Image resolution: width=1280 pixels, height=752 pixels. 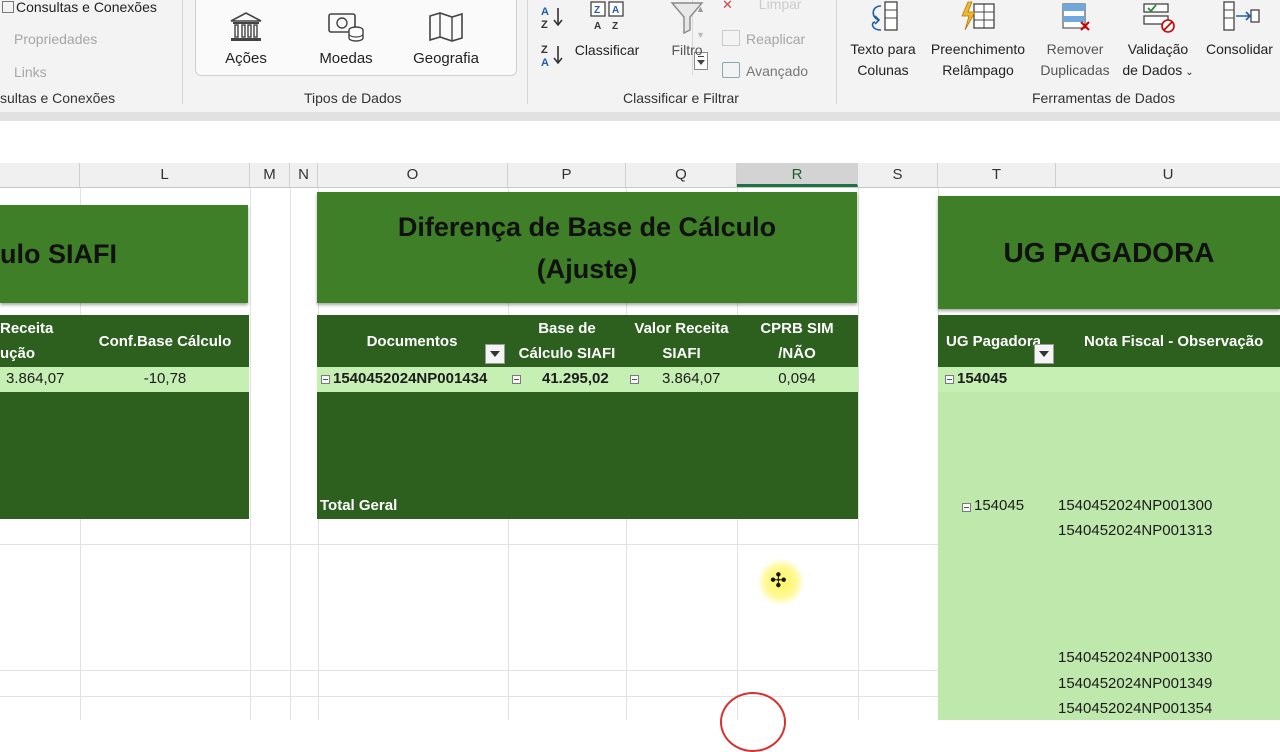 What do you see at coordinates (1076, 17) in the screenshot?
I see `remove-duplicates-icon` at bounding box center [1076, 17].